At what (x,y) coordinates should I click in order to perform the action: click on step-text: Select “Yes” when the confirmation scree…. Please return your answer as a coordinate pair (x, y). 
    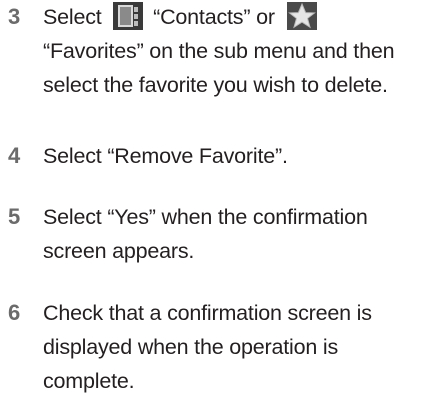
    Looking at the image, I should click on (205, 234).